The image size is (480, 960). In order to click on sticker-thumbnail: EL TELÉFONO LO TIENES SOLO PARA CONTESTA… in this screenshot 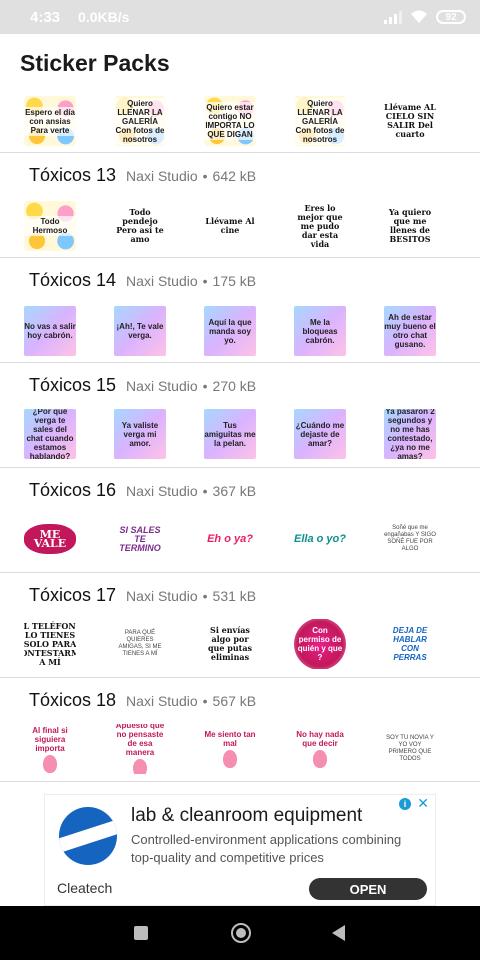, I will do `click(50, 644)`.